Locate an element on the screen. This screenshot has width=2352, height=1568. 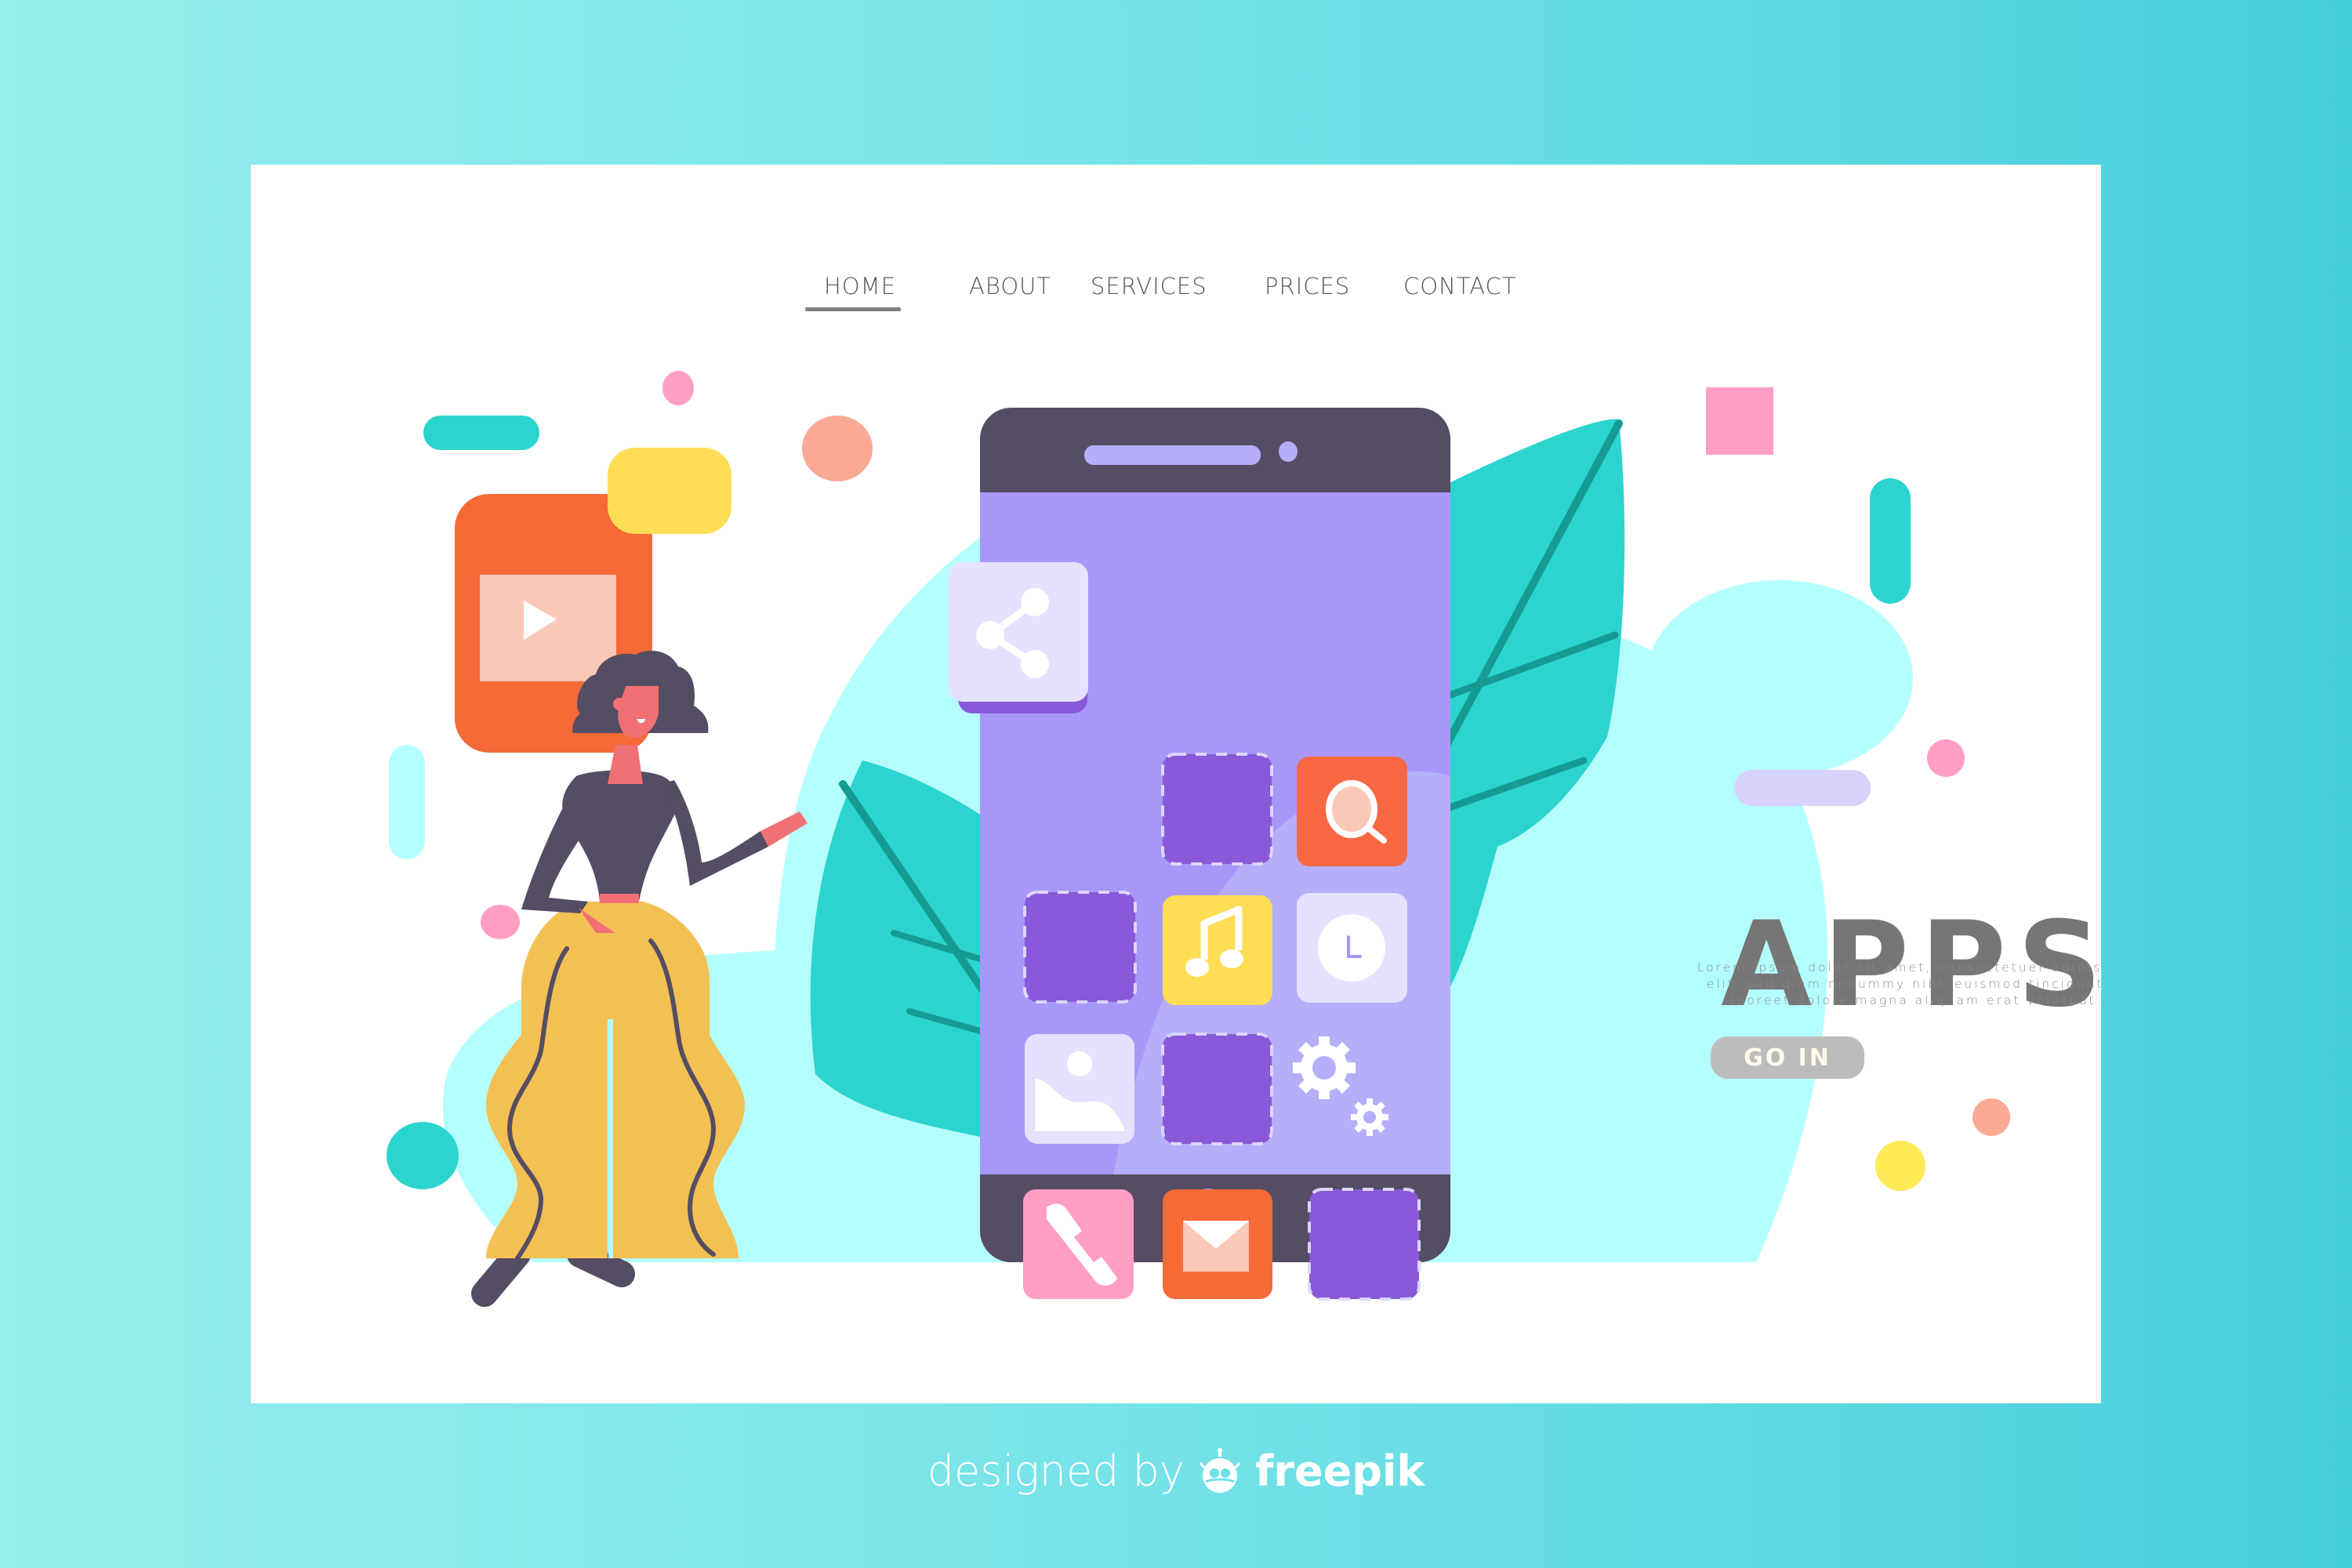
background-blob-ellipse is located at coordinates (1779, 678).